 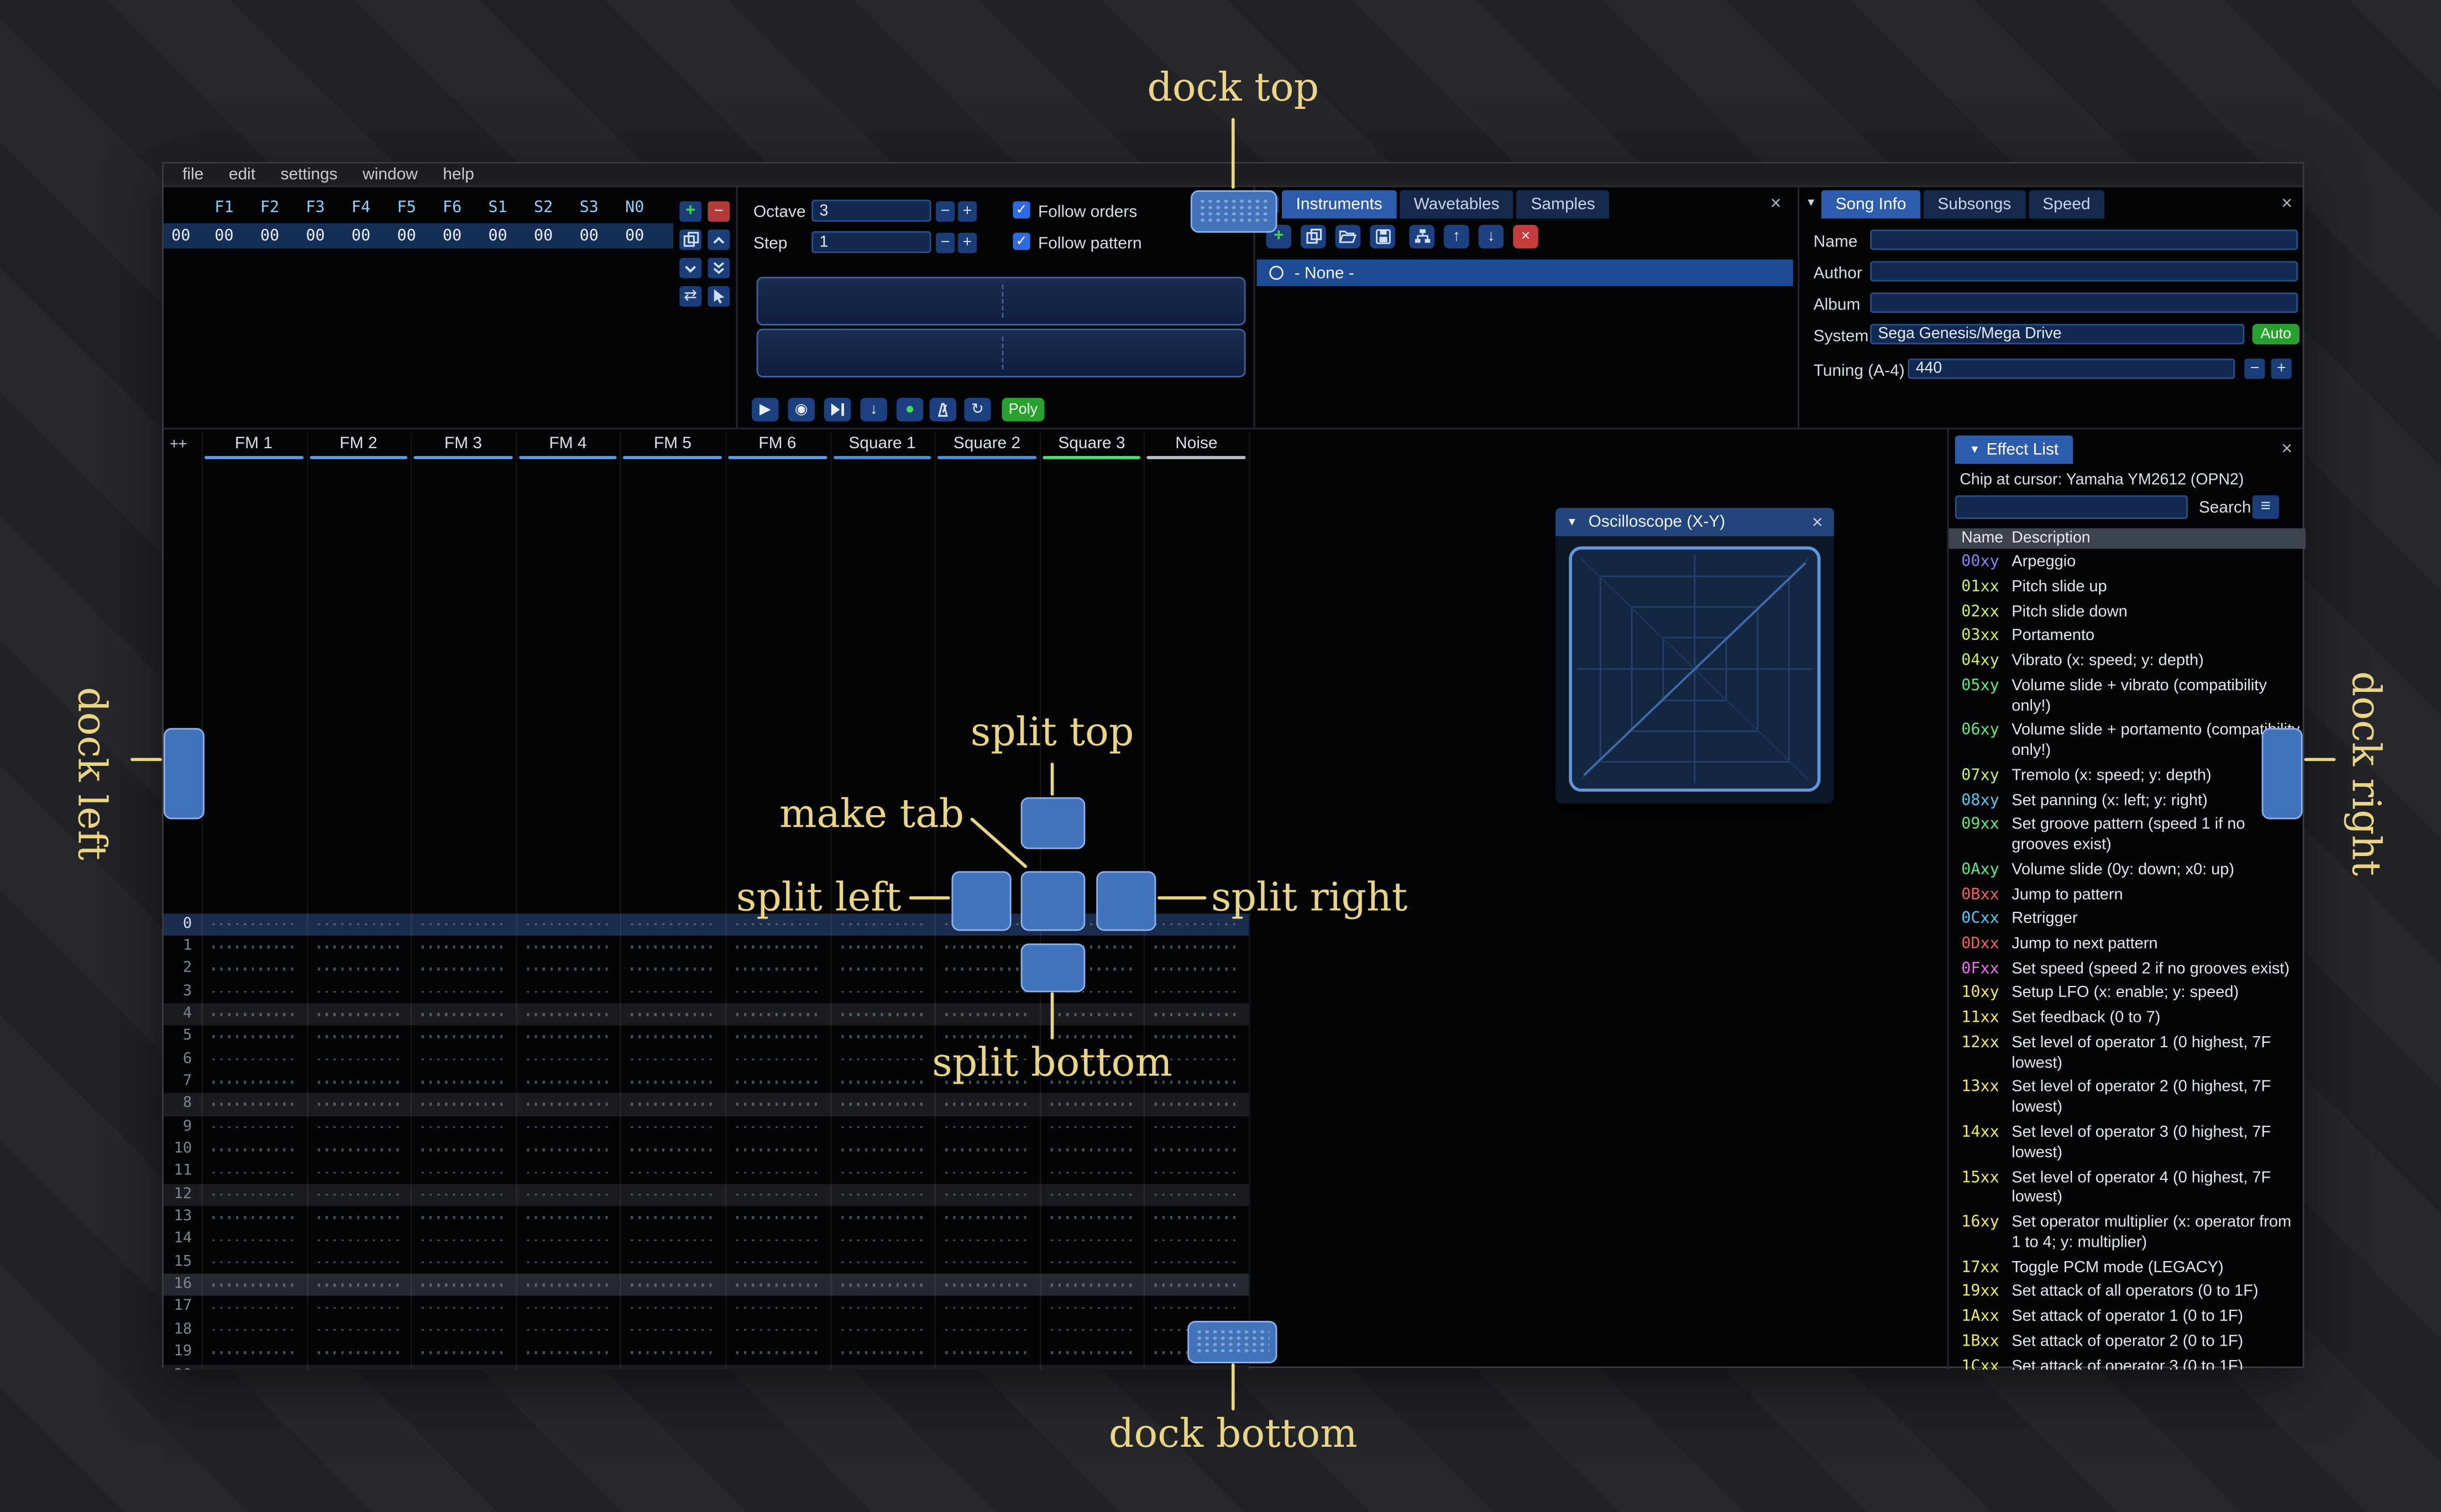 I want to click on tab-speed: Speed, so click(x=2066, y=204).